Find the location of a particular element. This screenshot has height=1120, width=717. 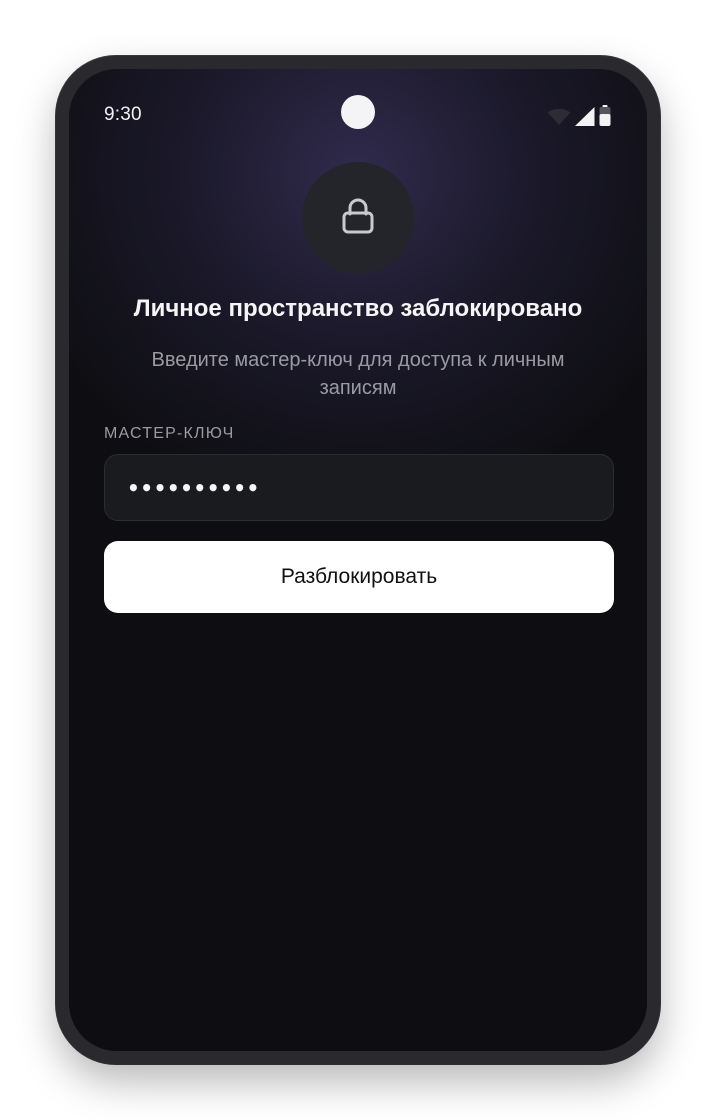

cellular-signal-icon is located at coordinates (585, 119).